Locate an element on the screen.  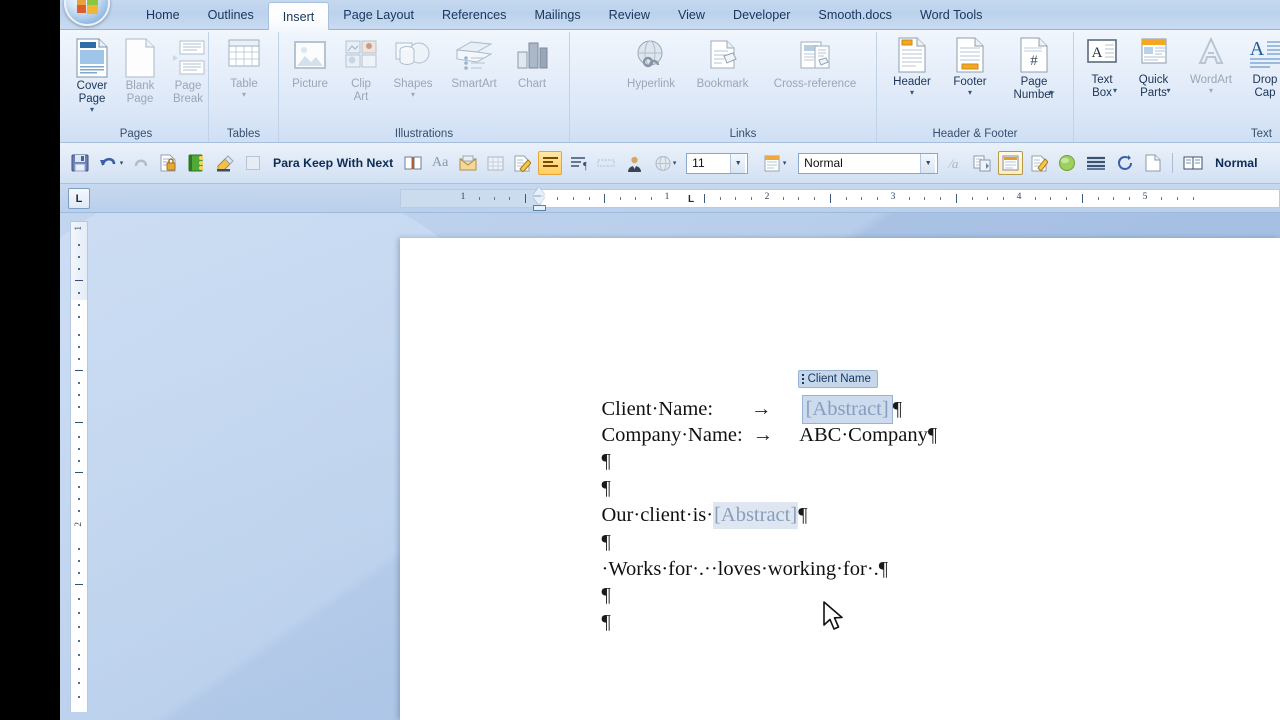
undo-button: ▾ is located at coordinates (111, 163).